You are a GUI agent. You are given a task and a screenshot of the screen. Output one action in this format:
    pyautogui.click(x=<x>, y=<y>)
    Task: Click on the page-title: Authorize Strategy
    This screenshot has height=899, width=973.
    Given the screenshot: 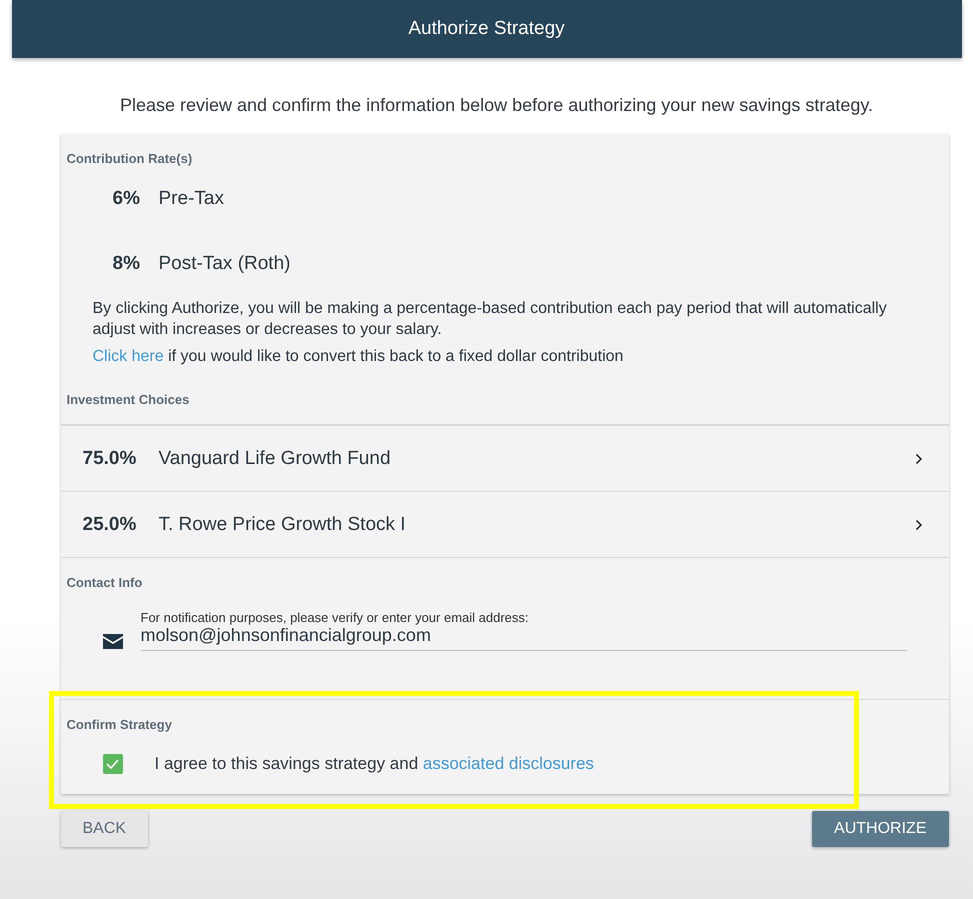 What is the action you would take?
    pyautogui.click(x=487, y=29)
    